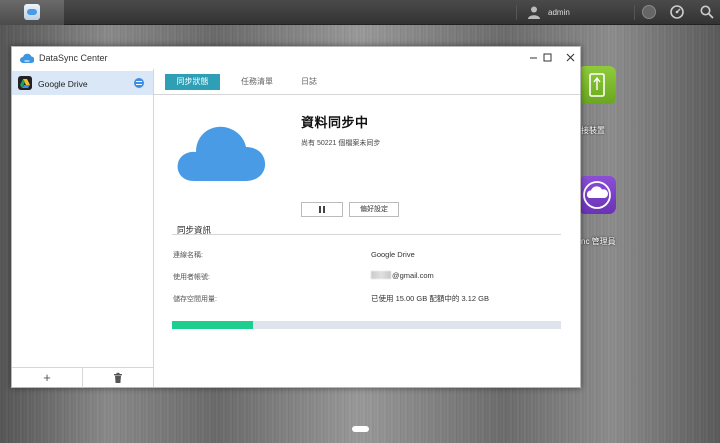  What do you see at coordinates (118, 378) in the screenshot?
I see `trash-icon` at bounding box center [118, 378].